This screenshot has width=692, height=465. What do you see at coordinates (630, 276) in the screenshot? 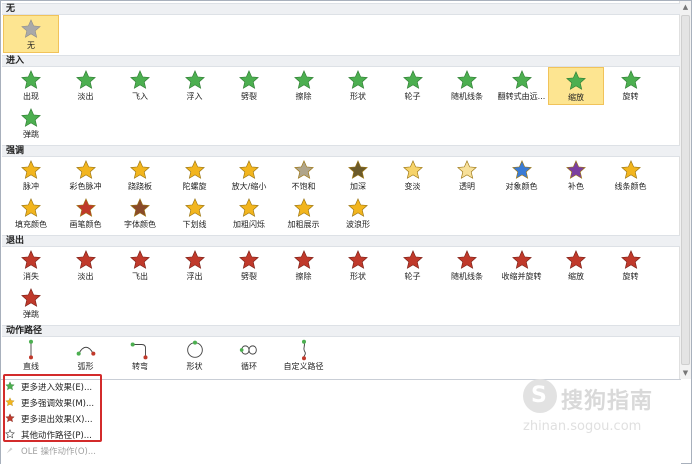
I see `exit-effect-label: 旋转` at bounding box center [630, 276].